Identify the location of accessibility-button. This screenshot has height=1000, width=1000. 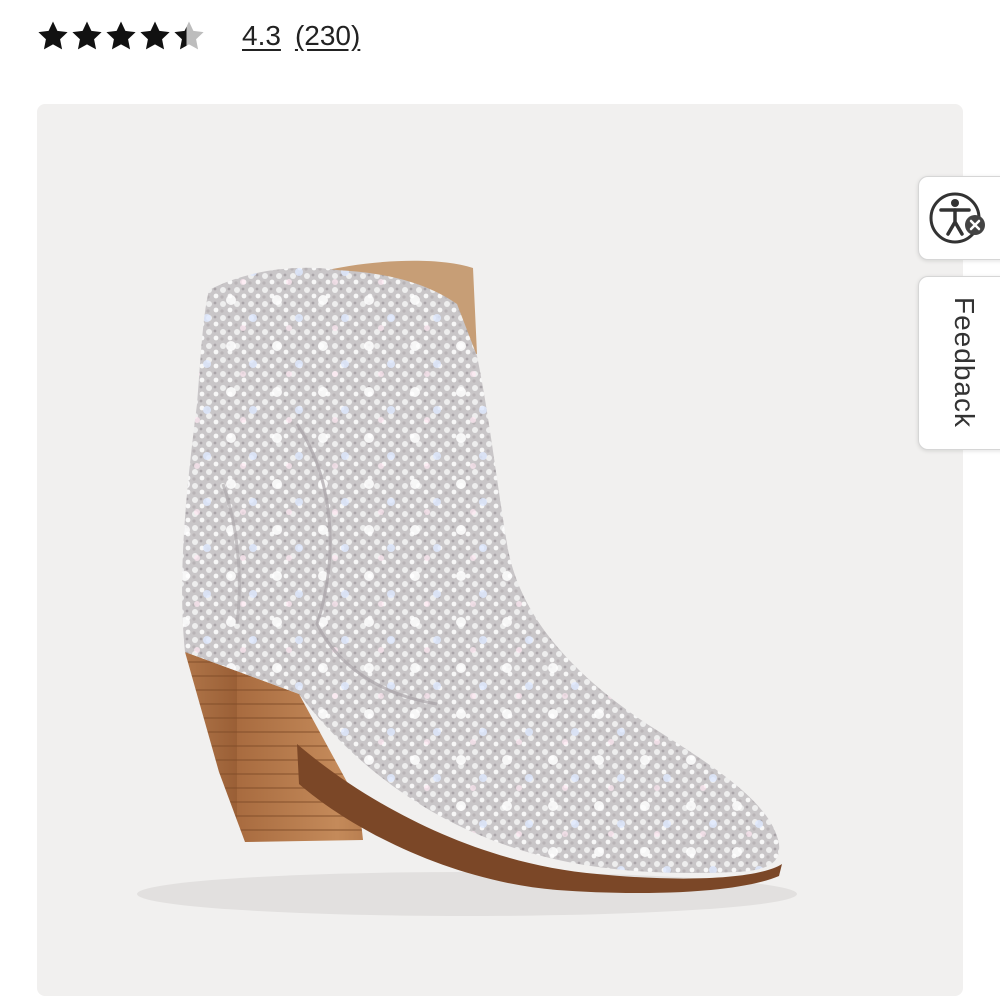
(959, 218).